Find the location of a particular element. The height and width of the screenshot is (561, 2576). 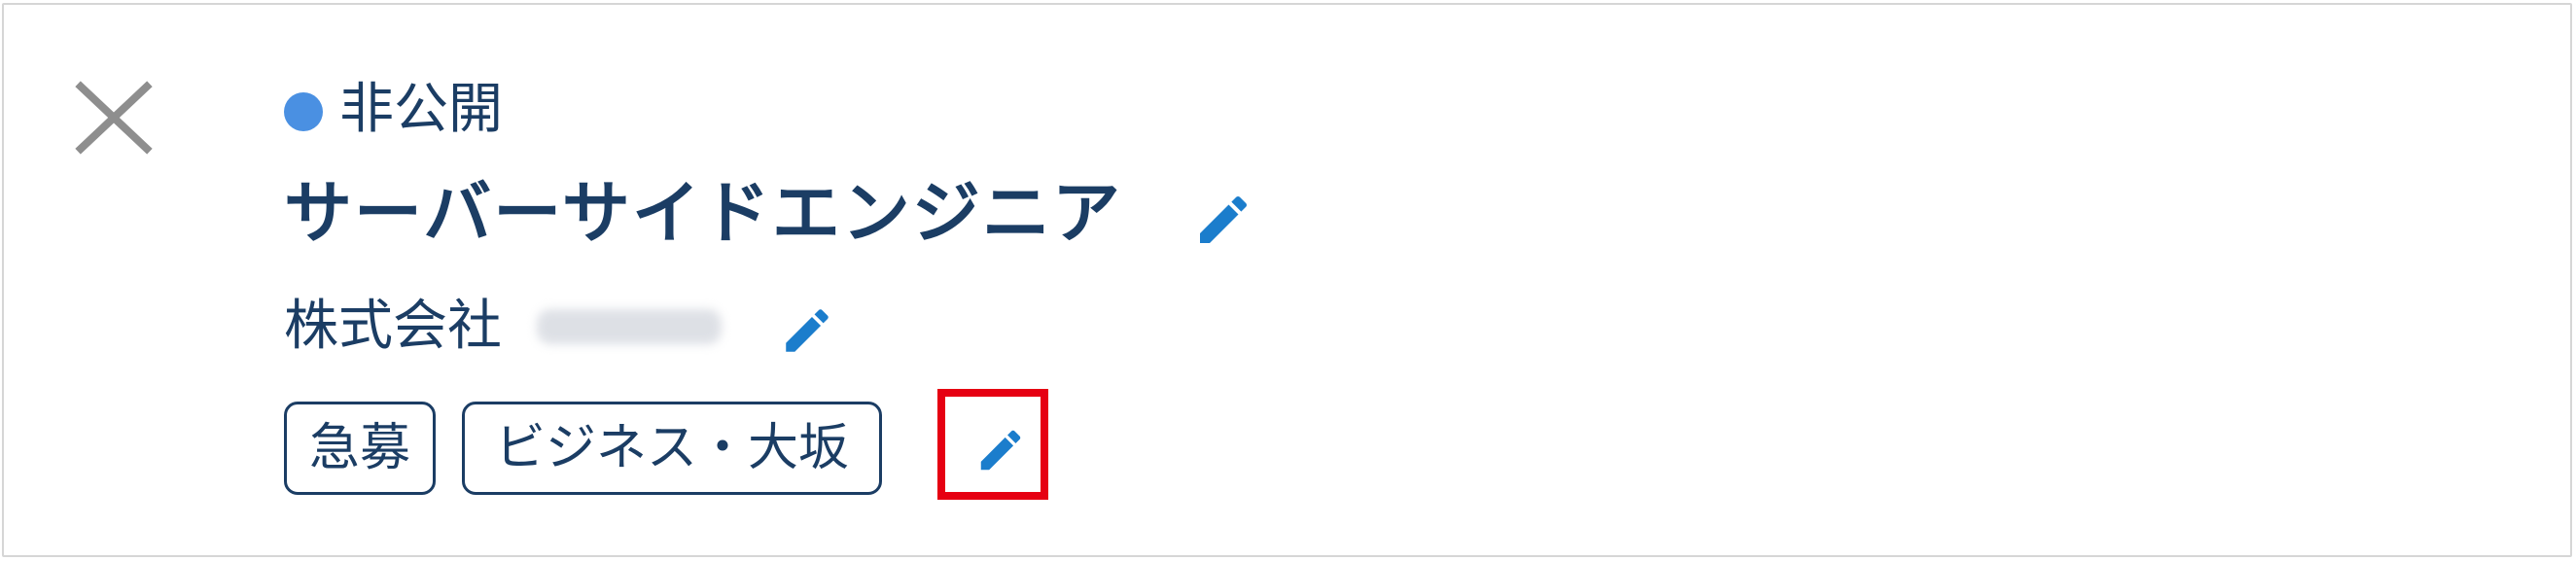

edit-tags-icon-wrap is located at coordinates (1001, 450).